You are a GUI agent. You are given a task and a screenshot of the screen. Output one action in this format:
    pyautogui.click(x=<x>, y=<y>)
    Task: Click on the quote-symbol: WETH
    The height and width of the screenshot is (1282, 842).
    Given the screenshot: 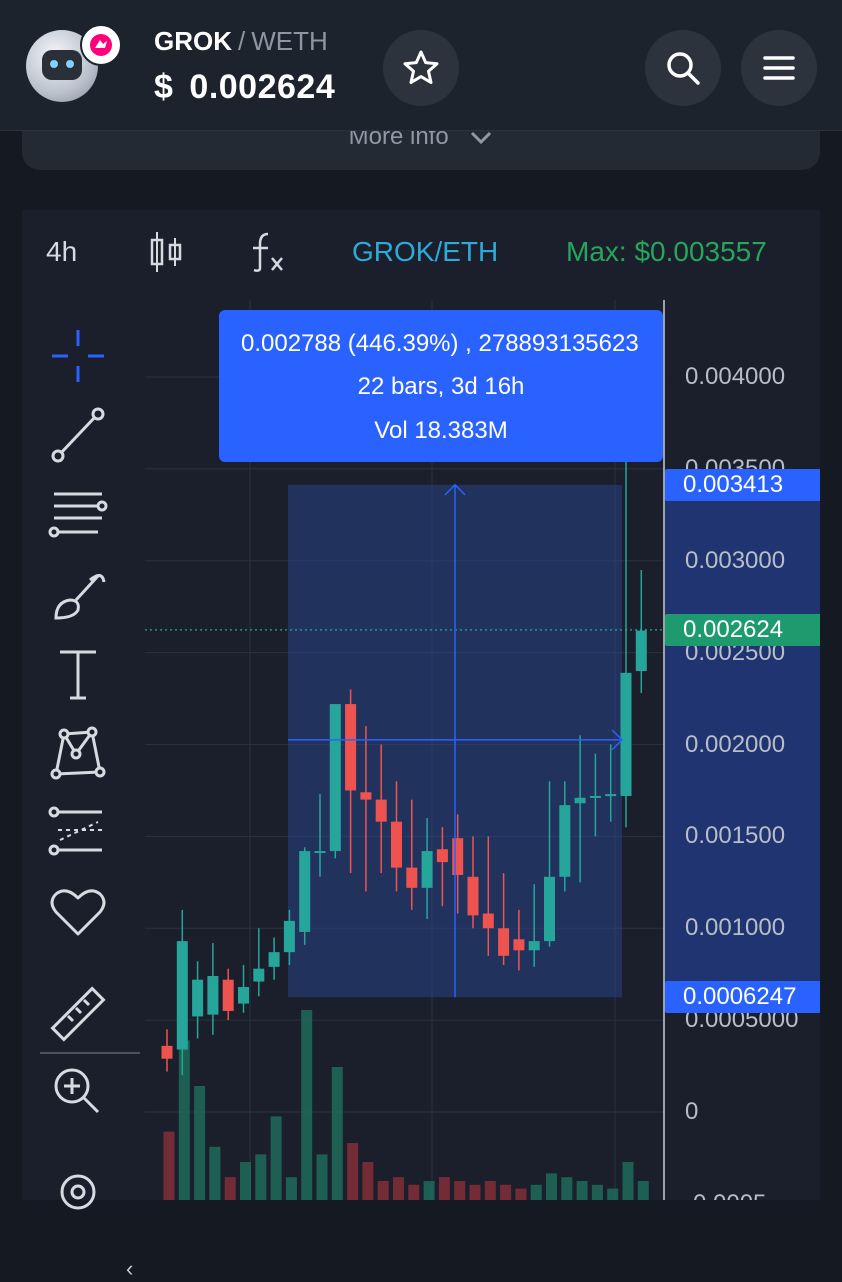 What is the action you would take?
    pyautogui.click(x=289, y=41)
    